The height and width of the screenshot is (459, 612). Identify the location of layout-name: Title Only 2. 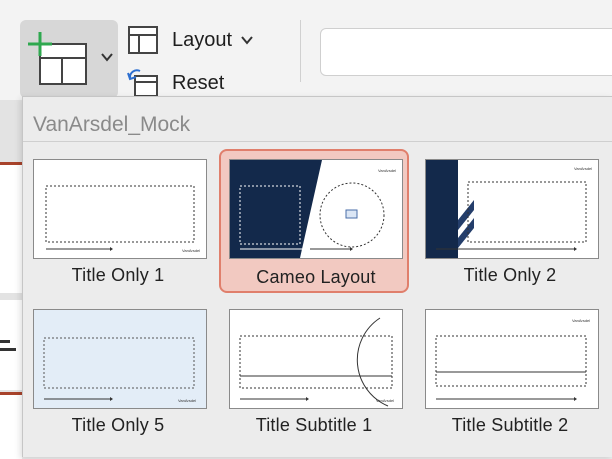
(510, 275).